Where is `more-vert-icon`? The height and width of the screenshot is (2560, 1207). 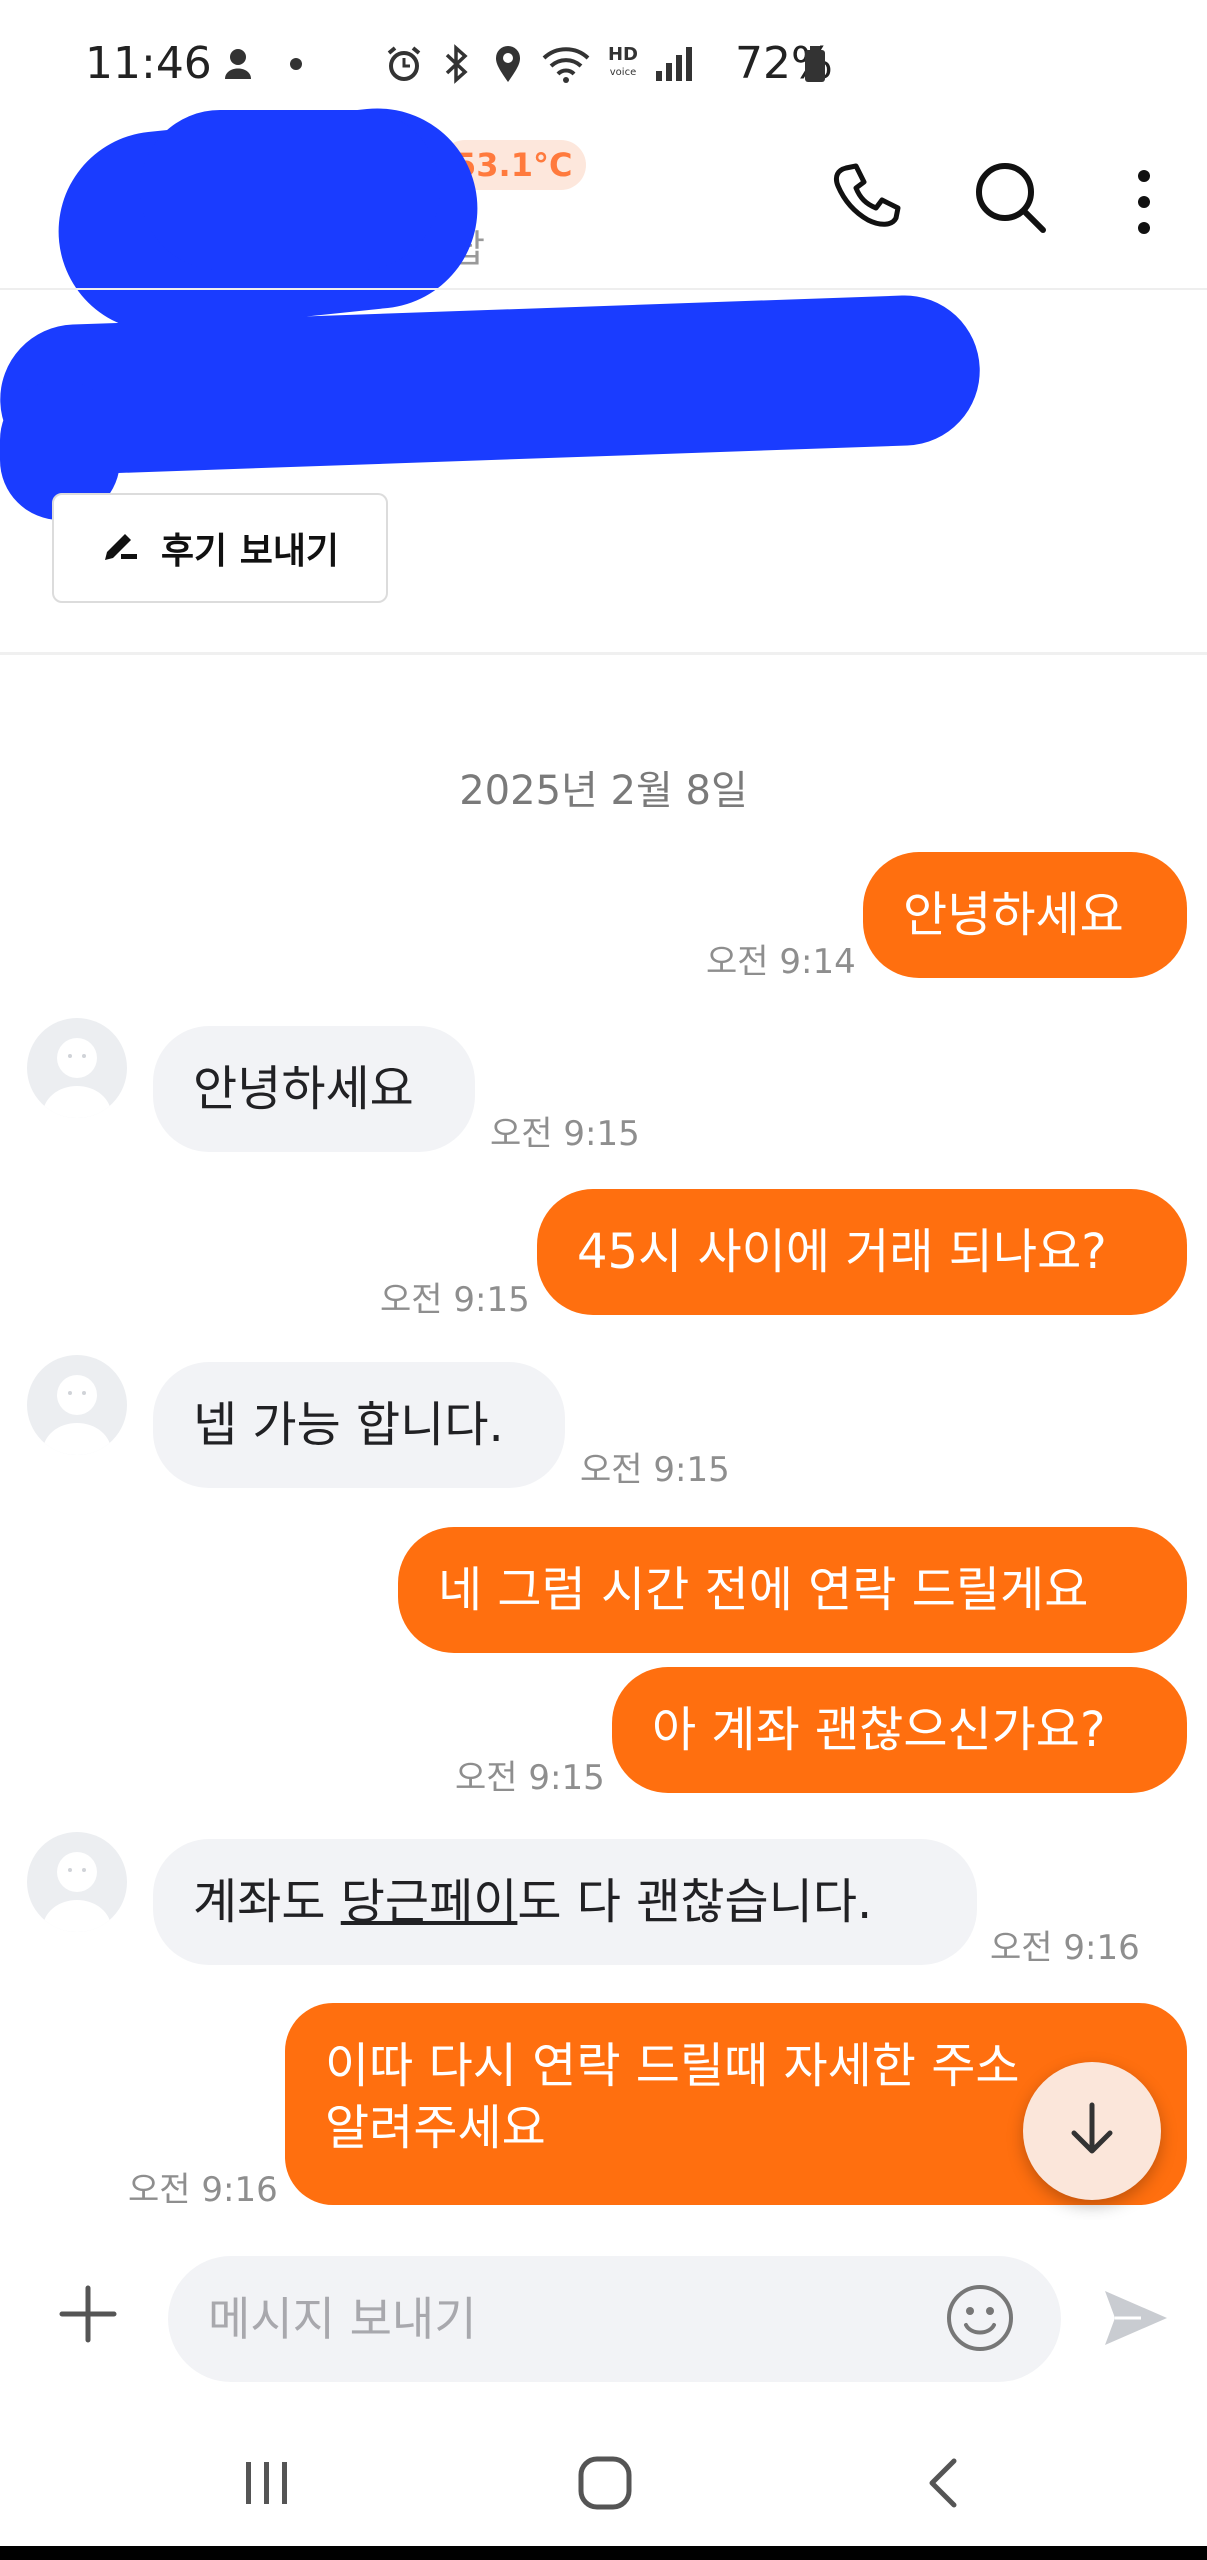
more-vert-icon is located at coordinates (1144, 202).